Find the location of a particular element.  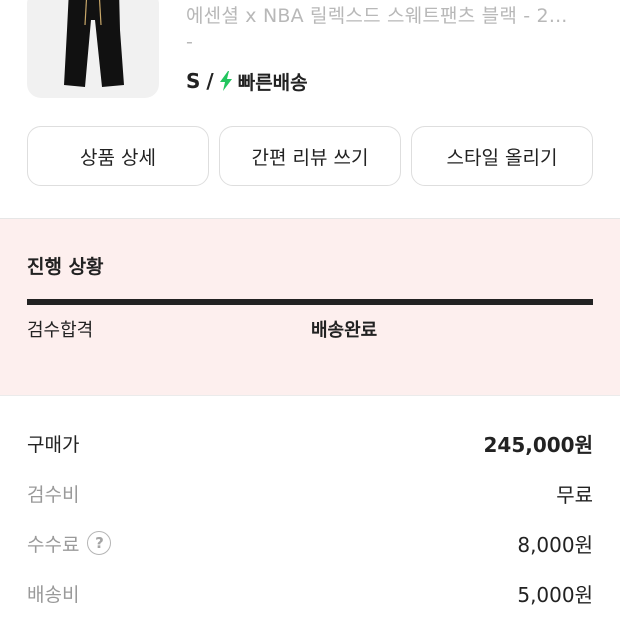

commission-label-wrap: 수수료 ? is located at coordinates (69, 543).